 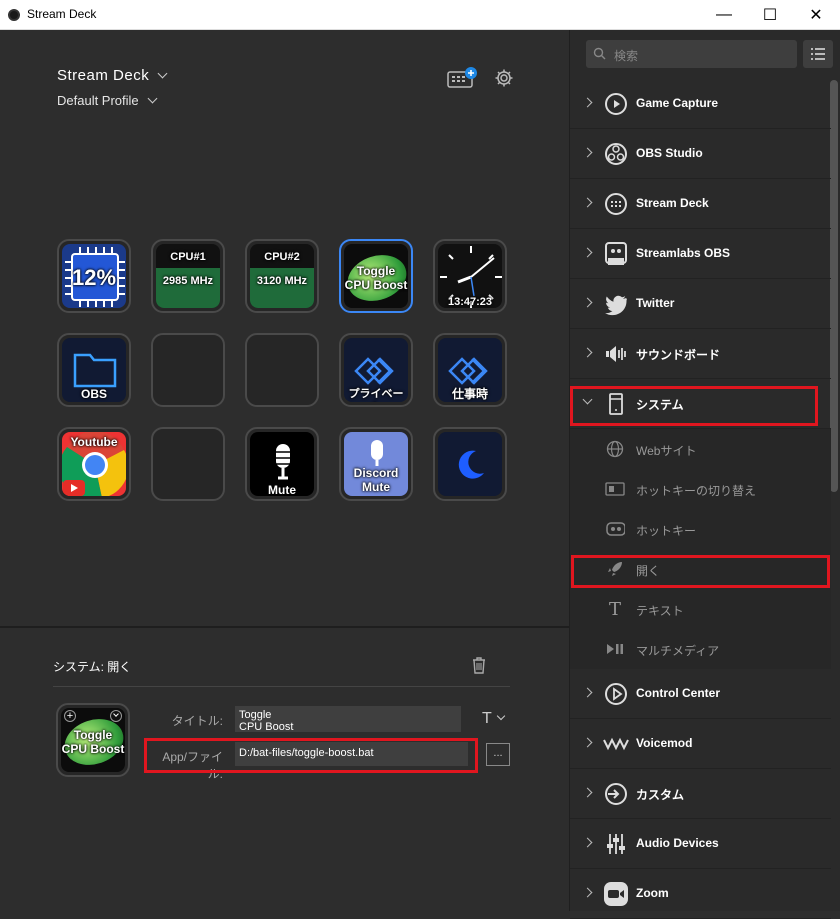 I want to click on state-dropdown-icon, so click(x=116, y=716).